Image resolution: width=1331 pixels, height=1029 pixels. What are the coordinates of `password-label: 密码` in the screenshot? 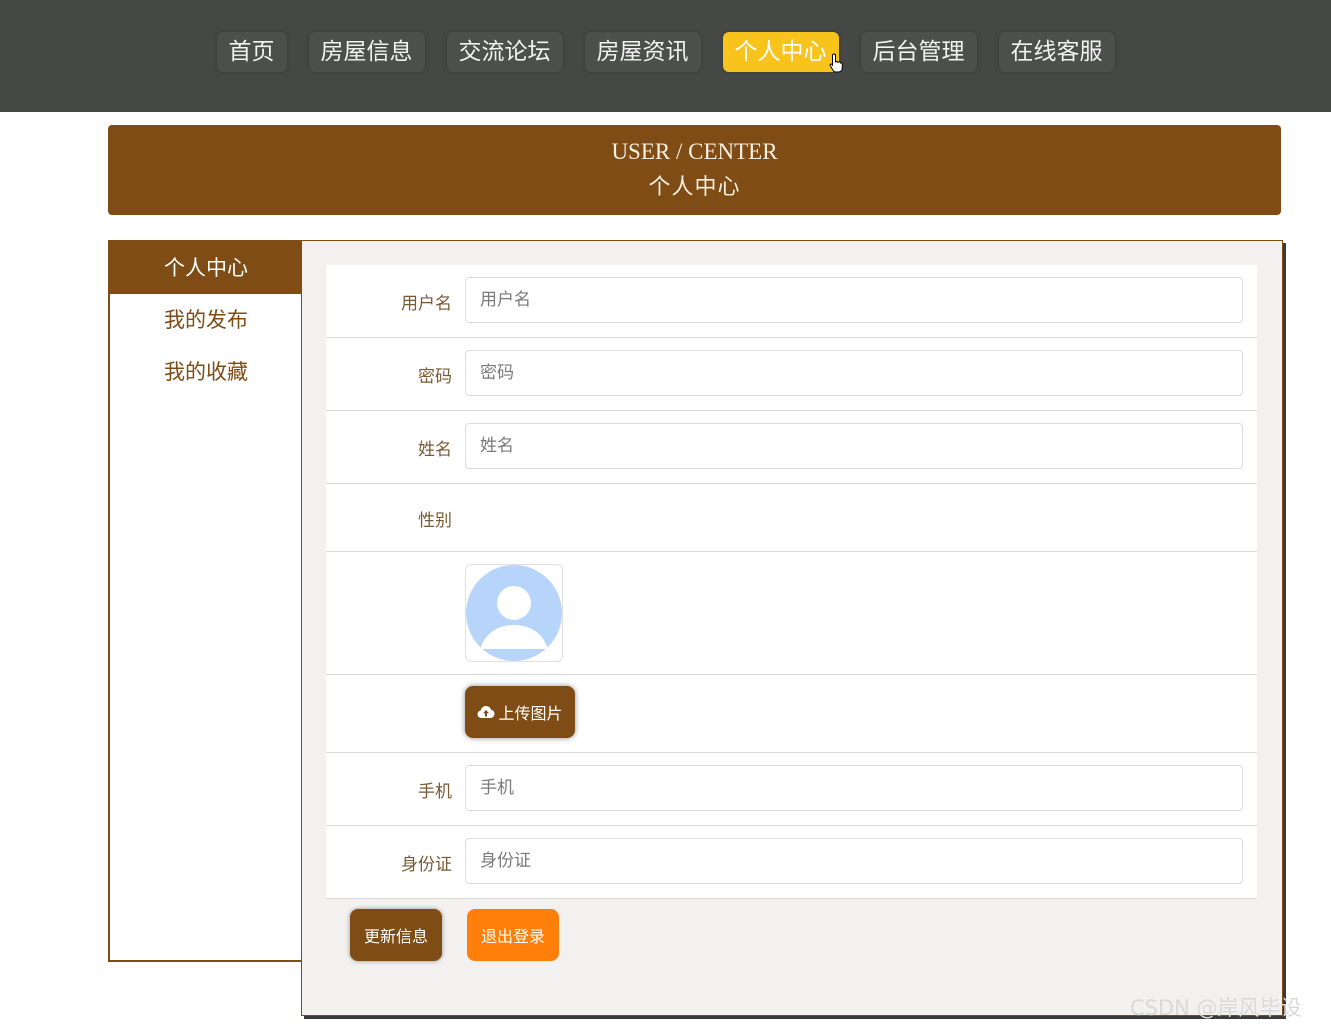 It's located at (435, 377).